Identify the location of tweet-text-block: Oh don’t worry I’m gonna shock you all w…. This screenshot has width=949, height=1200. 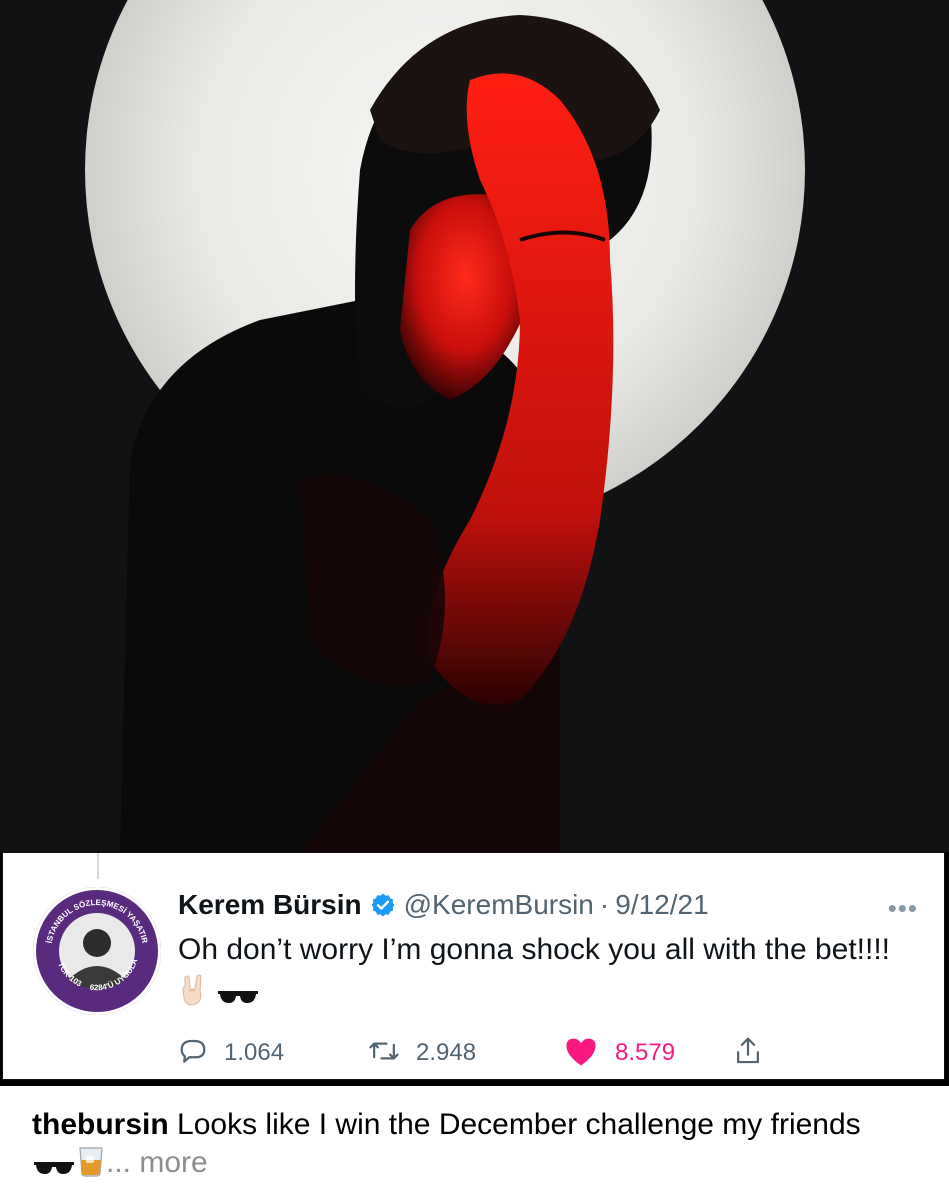
(538, 974).